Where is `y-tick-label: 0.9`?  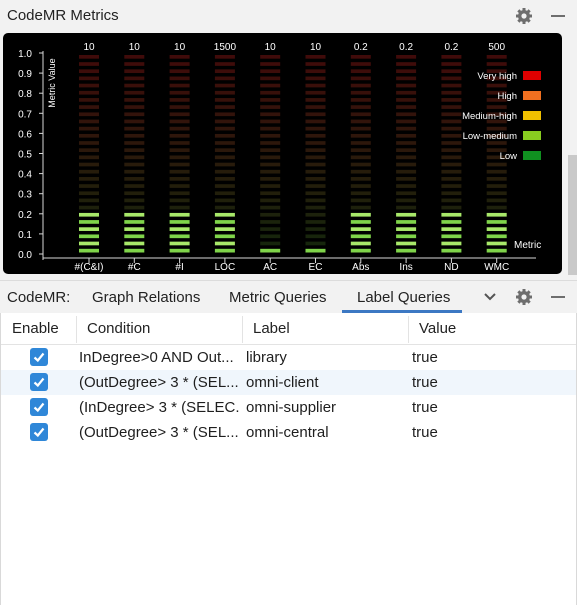 y-tick-label: 0.9 is located at coordinates (25, 74).